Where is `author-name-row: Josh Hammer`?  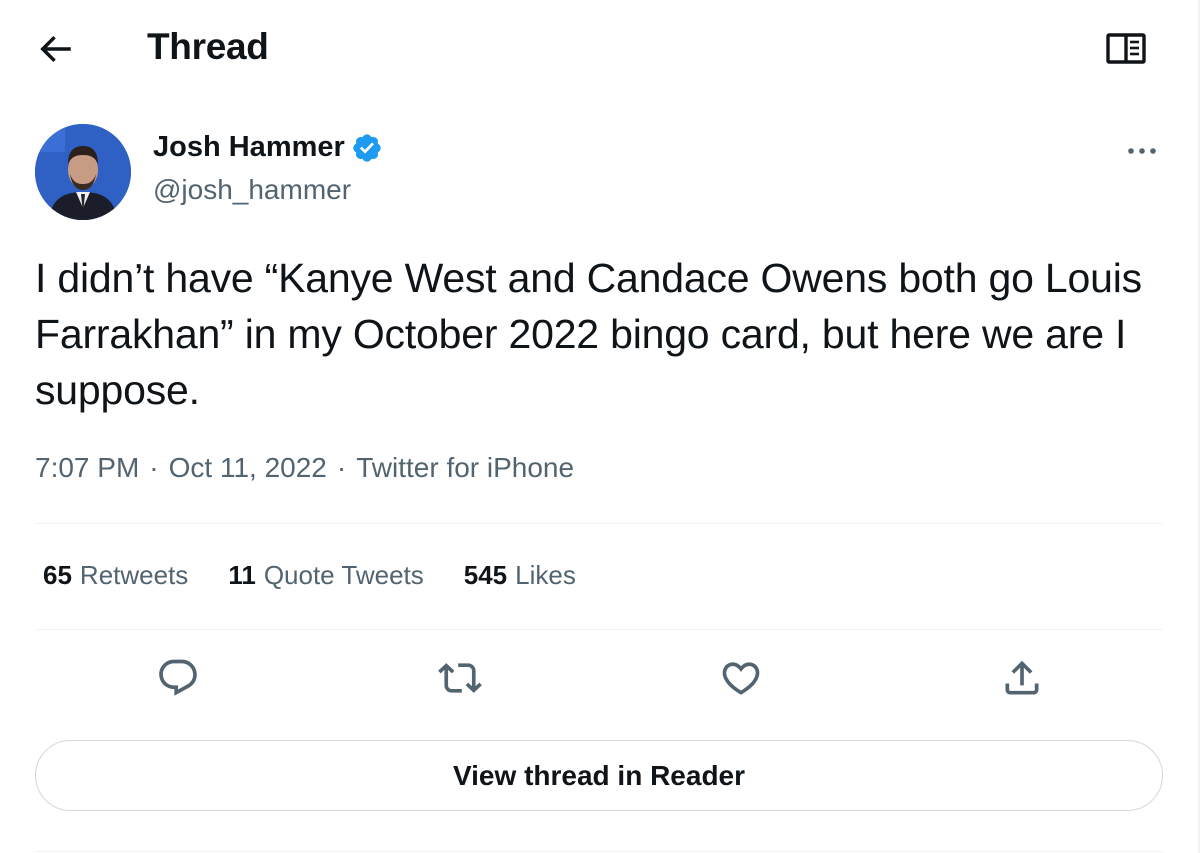 author-name-row: Josh Hammer is located at coordinates (268, 147).